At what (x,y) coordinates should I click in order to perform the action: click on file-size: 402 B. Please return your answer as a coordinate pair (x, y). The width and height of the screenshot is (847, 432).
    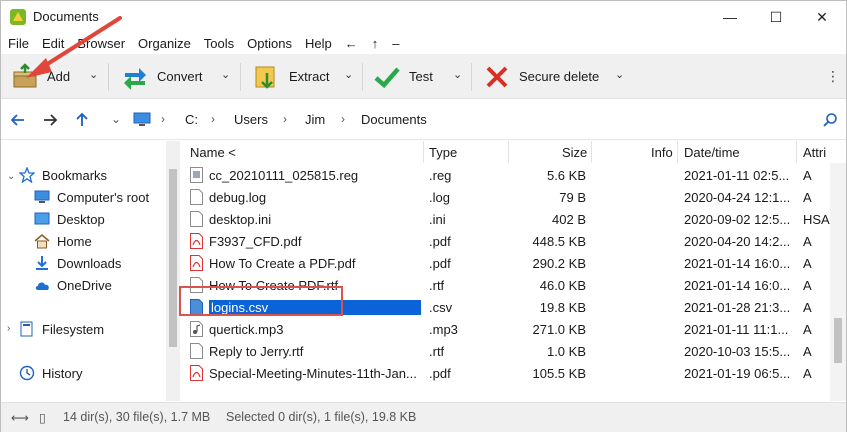
    Looking at the image, I should click on (569, 219).